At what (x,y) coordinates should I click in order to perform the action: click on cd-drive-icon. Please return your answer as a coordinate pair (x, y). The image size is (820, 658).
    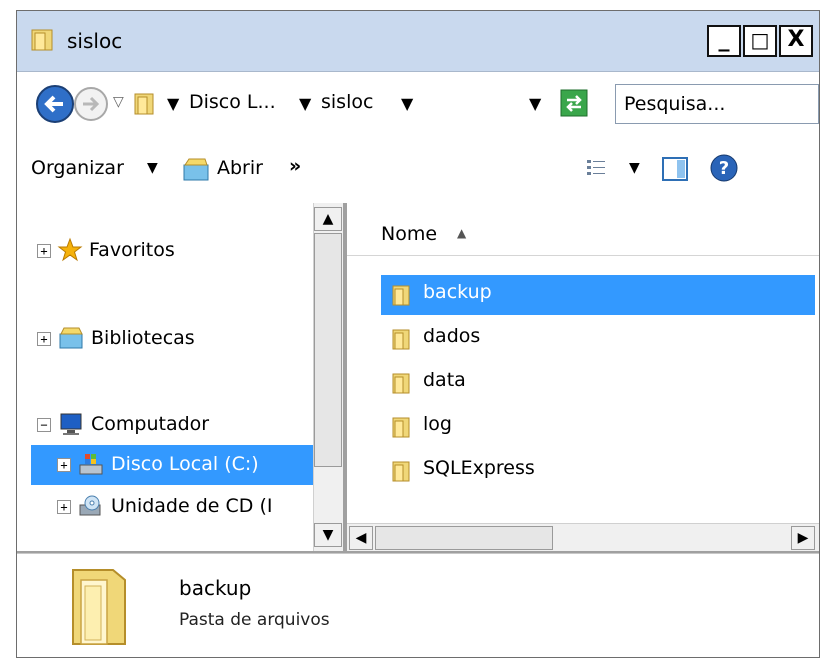
    Looking at the image, I should click on (90, 505).